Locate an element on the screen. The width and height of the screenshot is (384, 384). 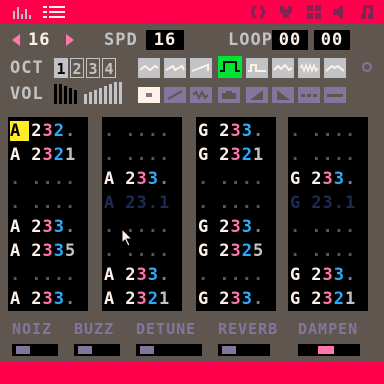
filter-buzz-slider is located at coordinates (97, 350).